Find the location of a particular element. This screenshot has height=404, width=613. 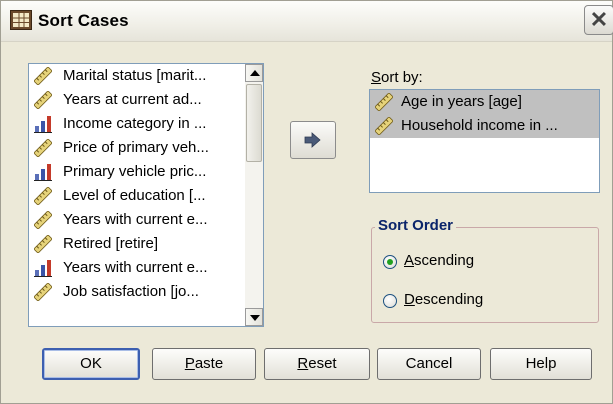

dialog-title: Sort Cases is located at coordinates (83, 20).